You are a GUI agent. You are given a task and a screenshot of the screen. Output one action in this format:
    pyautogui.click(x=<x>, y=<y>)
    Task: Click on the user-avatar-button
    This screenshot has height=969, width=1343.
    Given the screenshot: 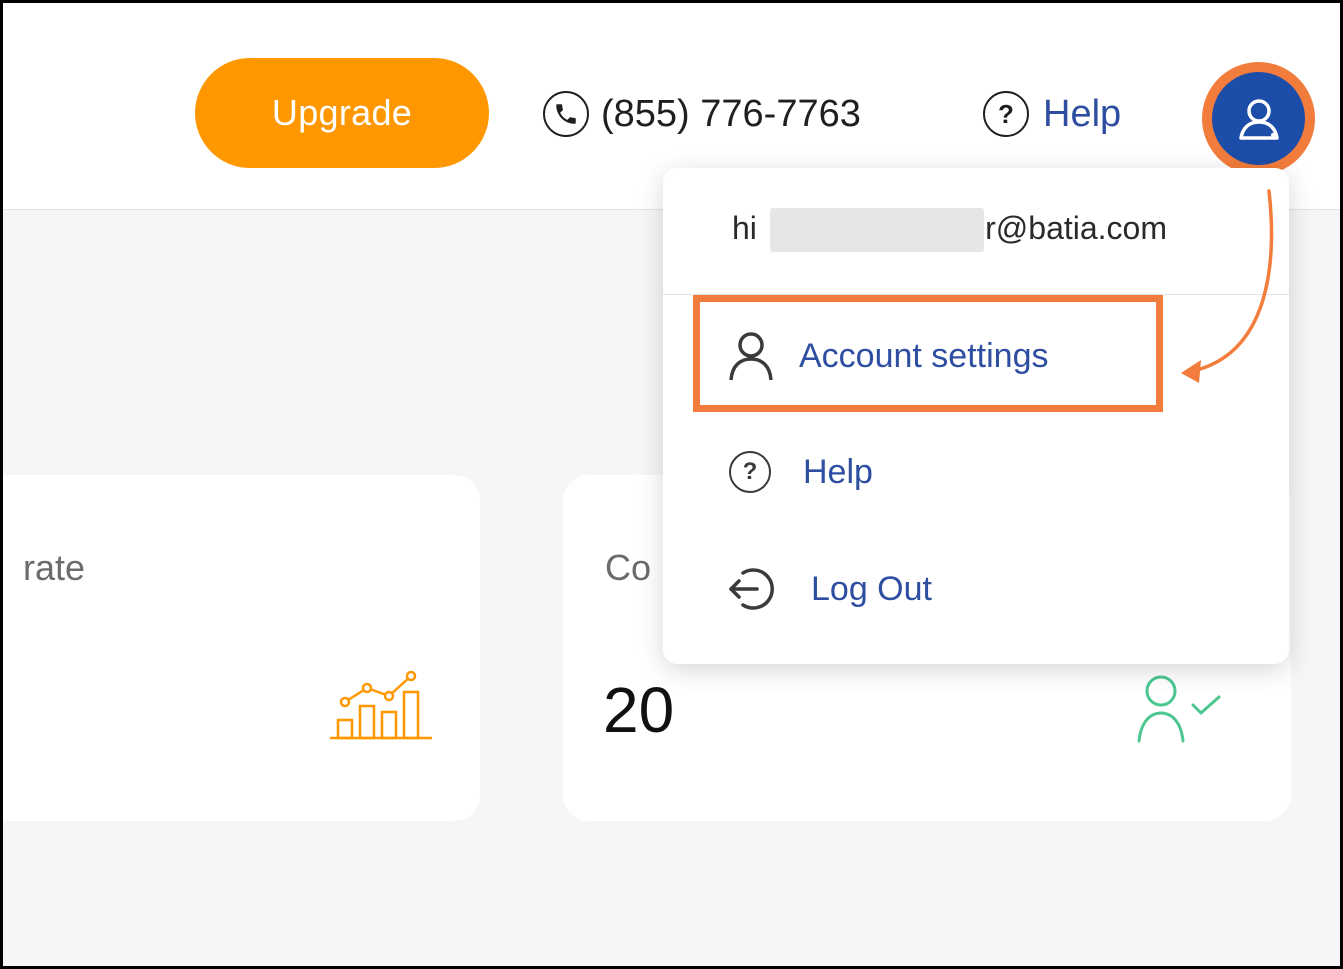 What is the action you would take?
    pyautogui.click(x=1258, y=118)
    